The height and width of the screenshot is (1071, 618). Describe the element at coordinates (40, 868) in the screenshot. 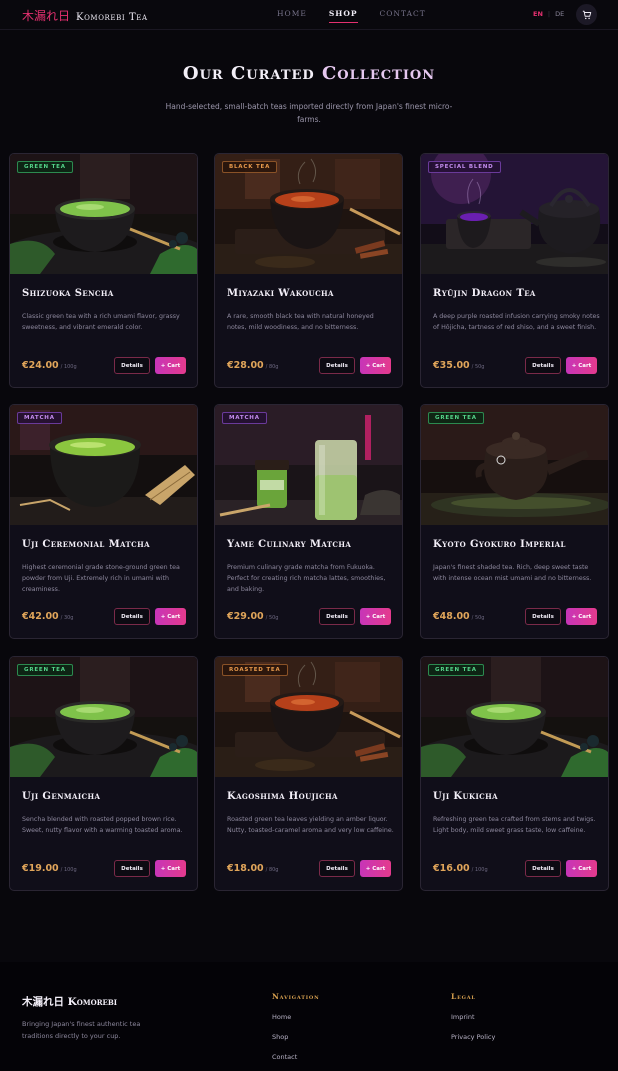

I see `price-amount: €19.00` at that location.